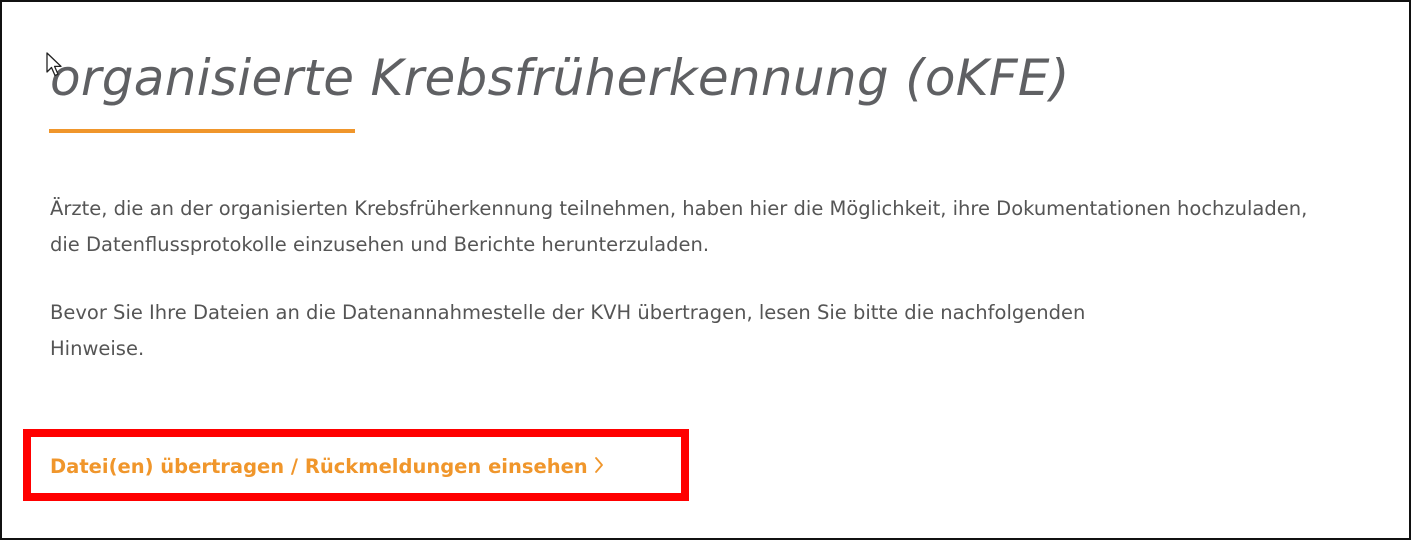 This screenshot has width=1413, height=540. I want to click on mouse-pointer-icon, so click(54, 64).